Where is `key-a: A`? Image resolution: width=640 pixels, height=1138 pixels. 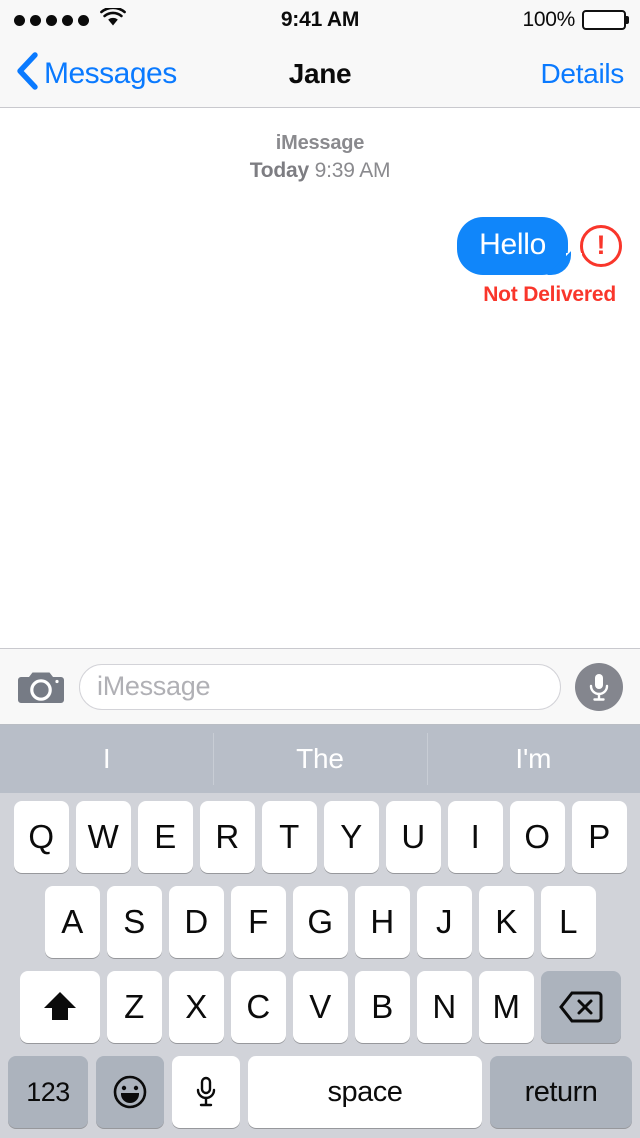 key-a: A is located at coordinates (72, 922).